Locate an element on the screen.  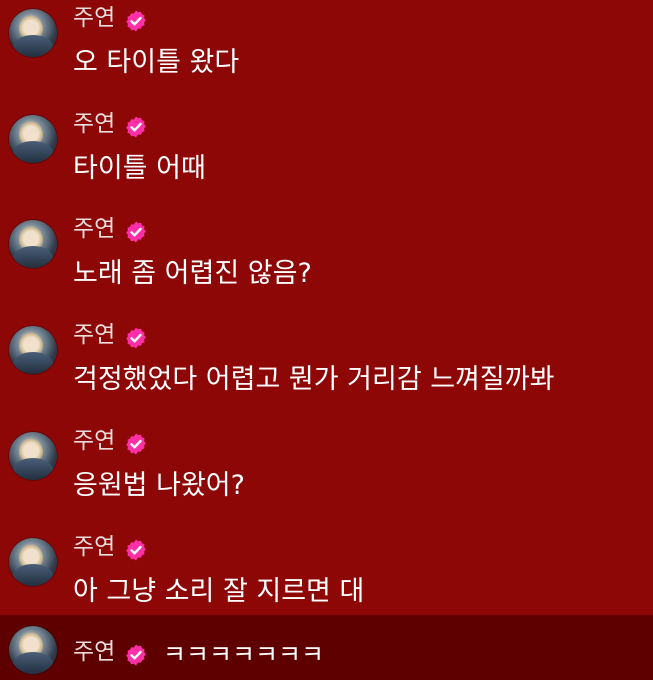
message-text: 오 타이틀 왔다 is located at coordinates (156, 62).